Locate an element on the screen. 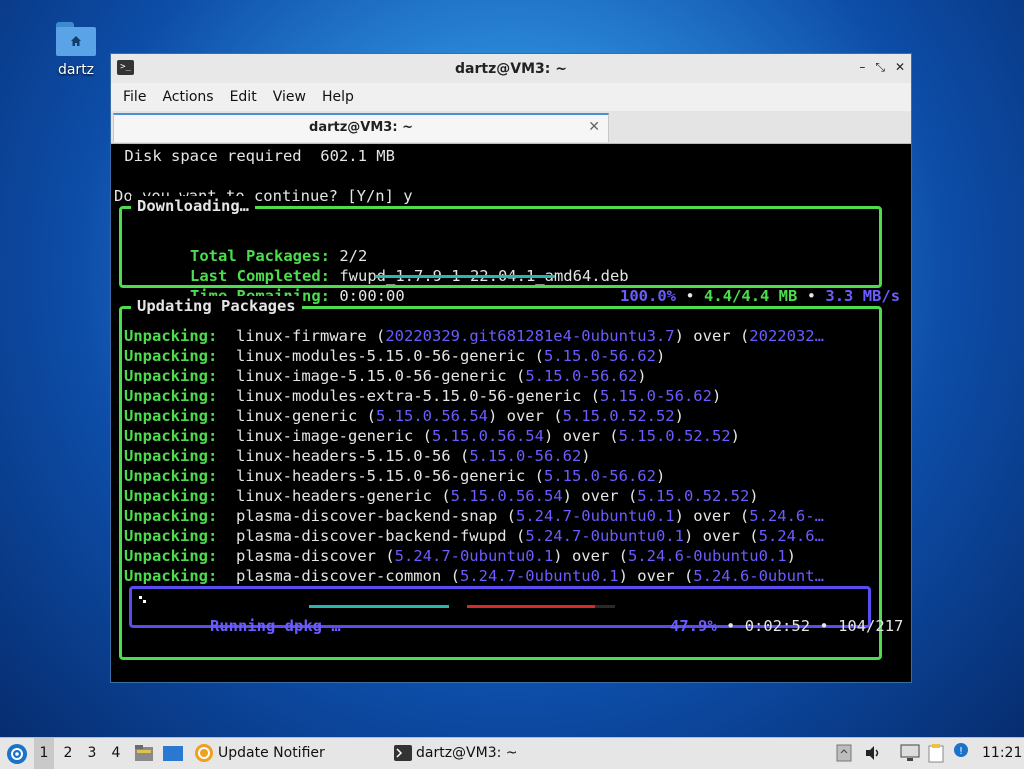 This screenshot has width=1024, height=769. package-name: linux-image-generic is located at coordinates (329, 436).